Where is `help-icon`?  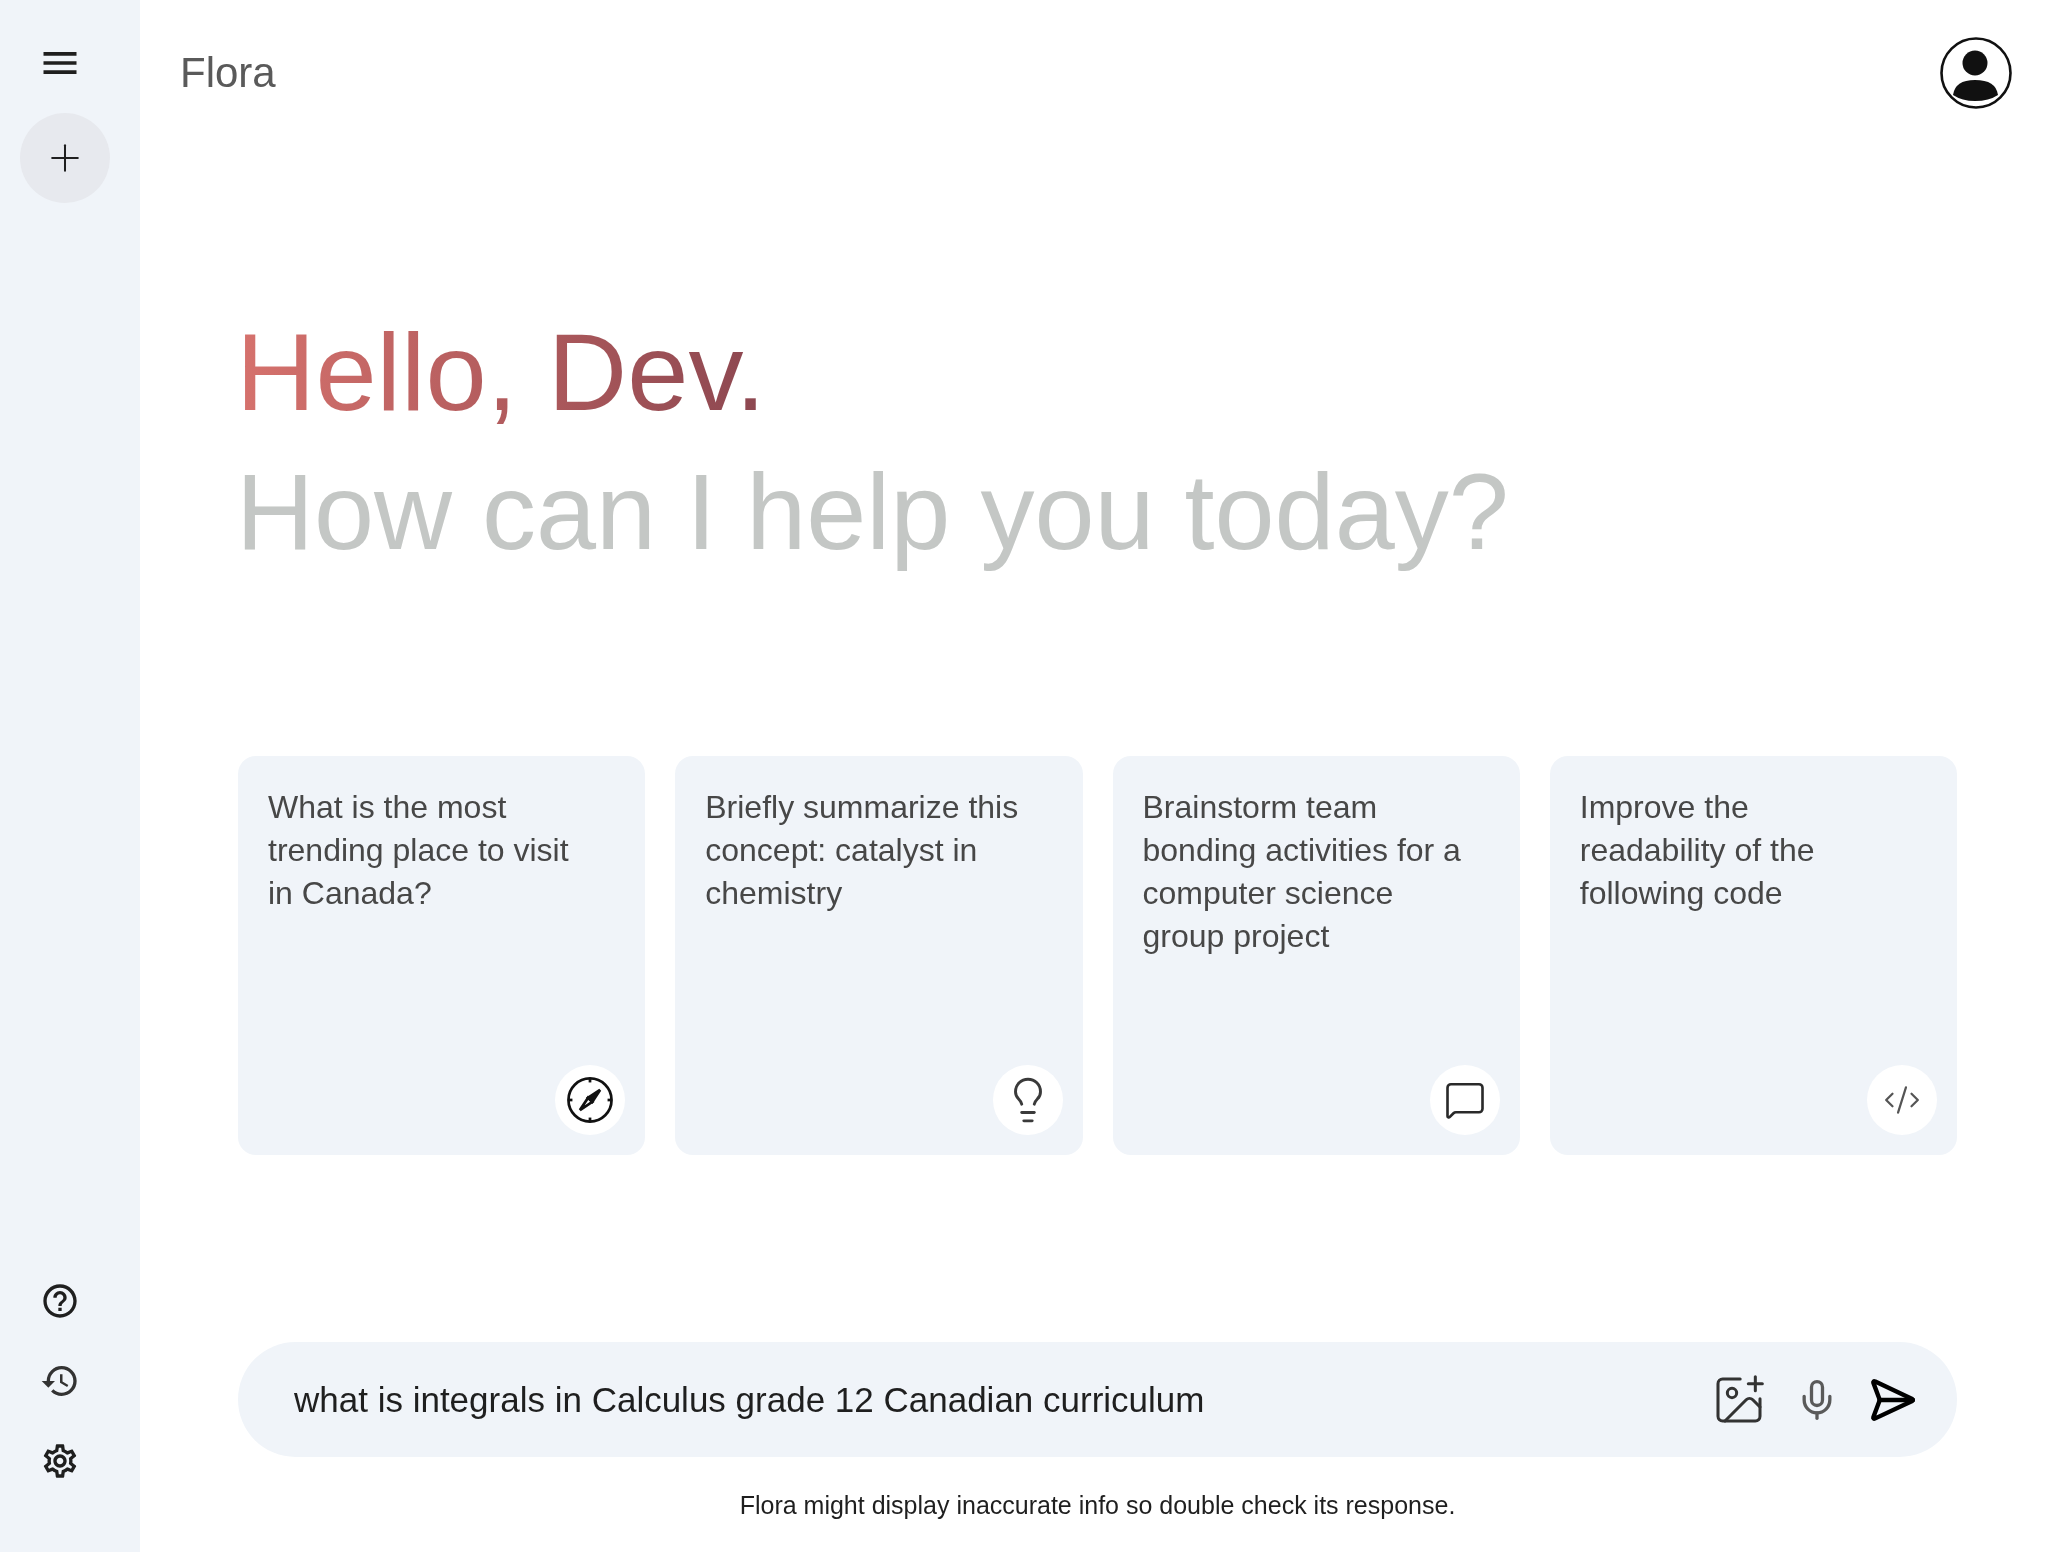 help-icon is located at coordinates (60, 1301).